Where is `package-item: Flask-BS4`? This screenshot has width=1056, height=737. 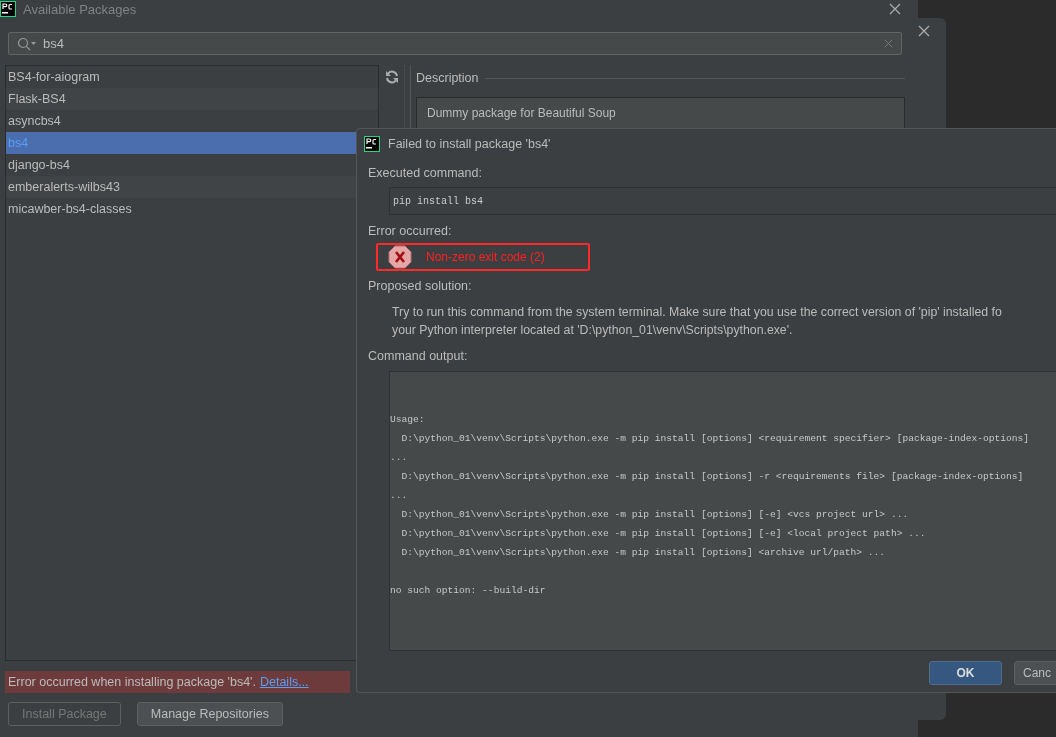 package-item: Flask-BS4 is located at coordinates (192, 99).